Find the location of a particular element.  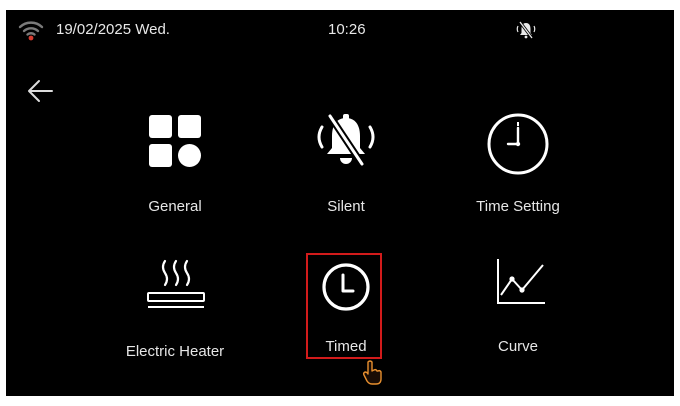

wifi-icon is located at coordinates (31, 31).